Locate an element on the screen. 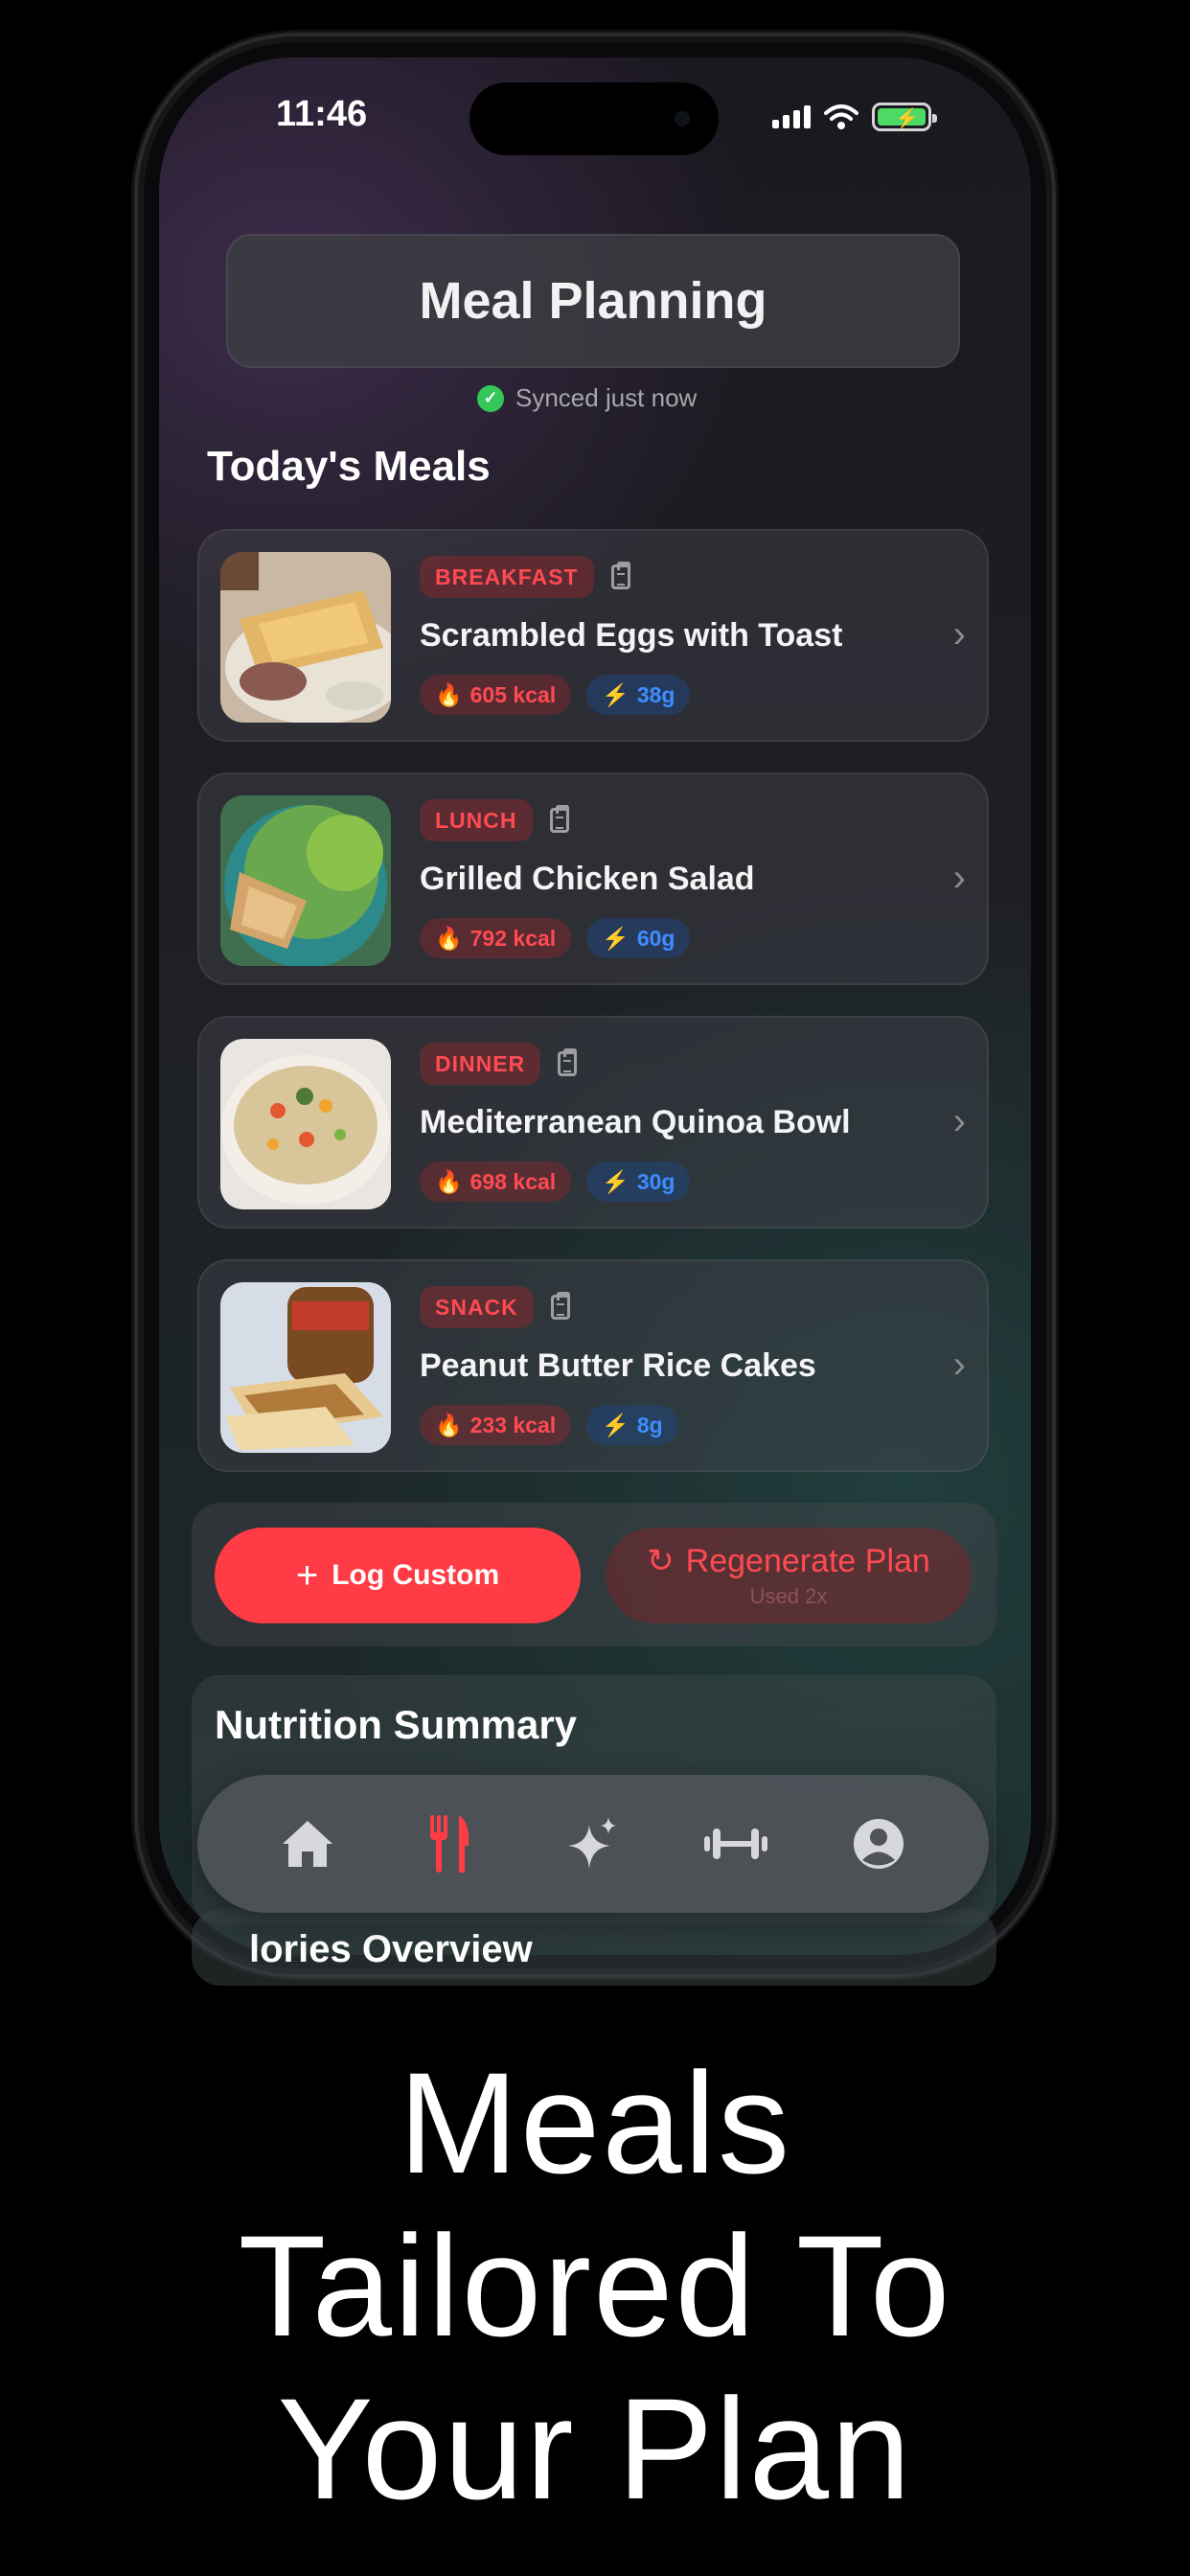 The width and height of the screenshot is (1190, 2576). tab-home is located at coordinates (308, 1844).